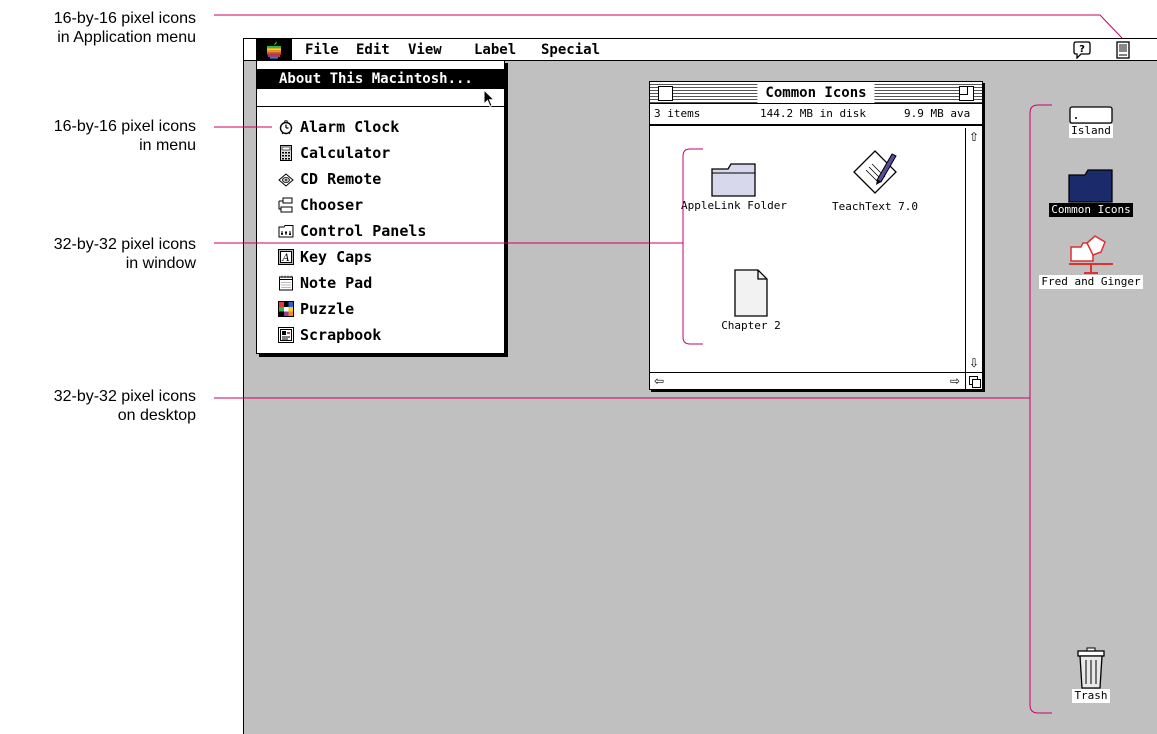  I want to click on menu-item-label: Calculator, so click(345, 153).